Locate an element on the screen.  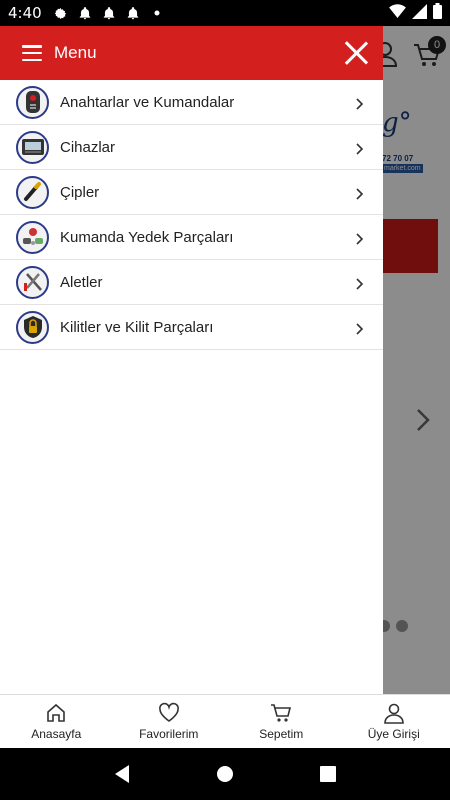
menu-item-label: Aletler is located at coordinates (81, 282).